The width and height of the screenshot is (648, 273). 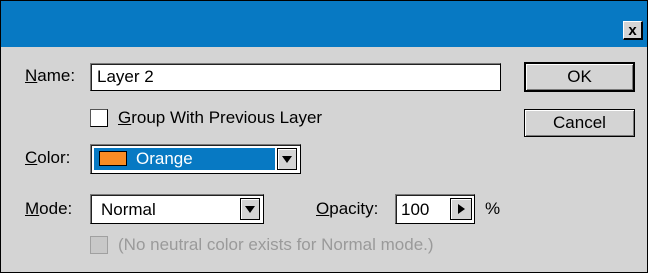 I want to click on color-dropdown-button, so click(x=287, y=159).